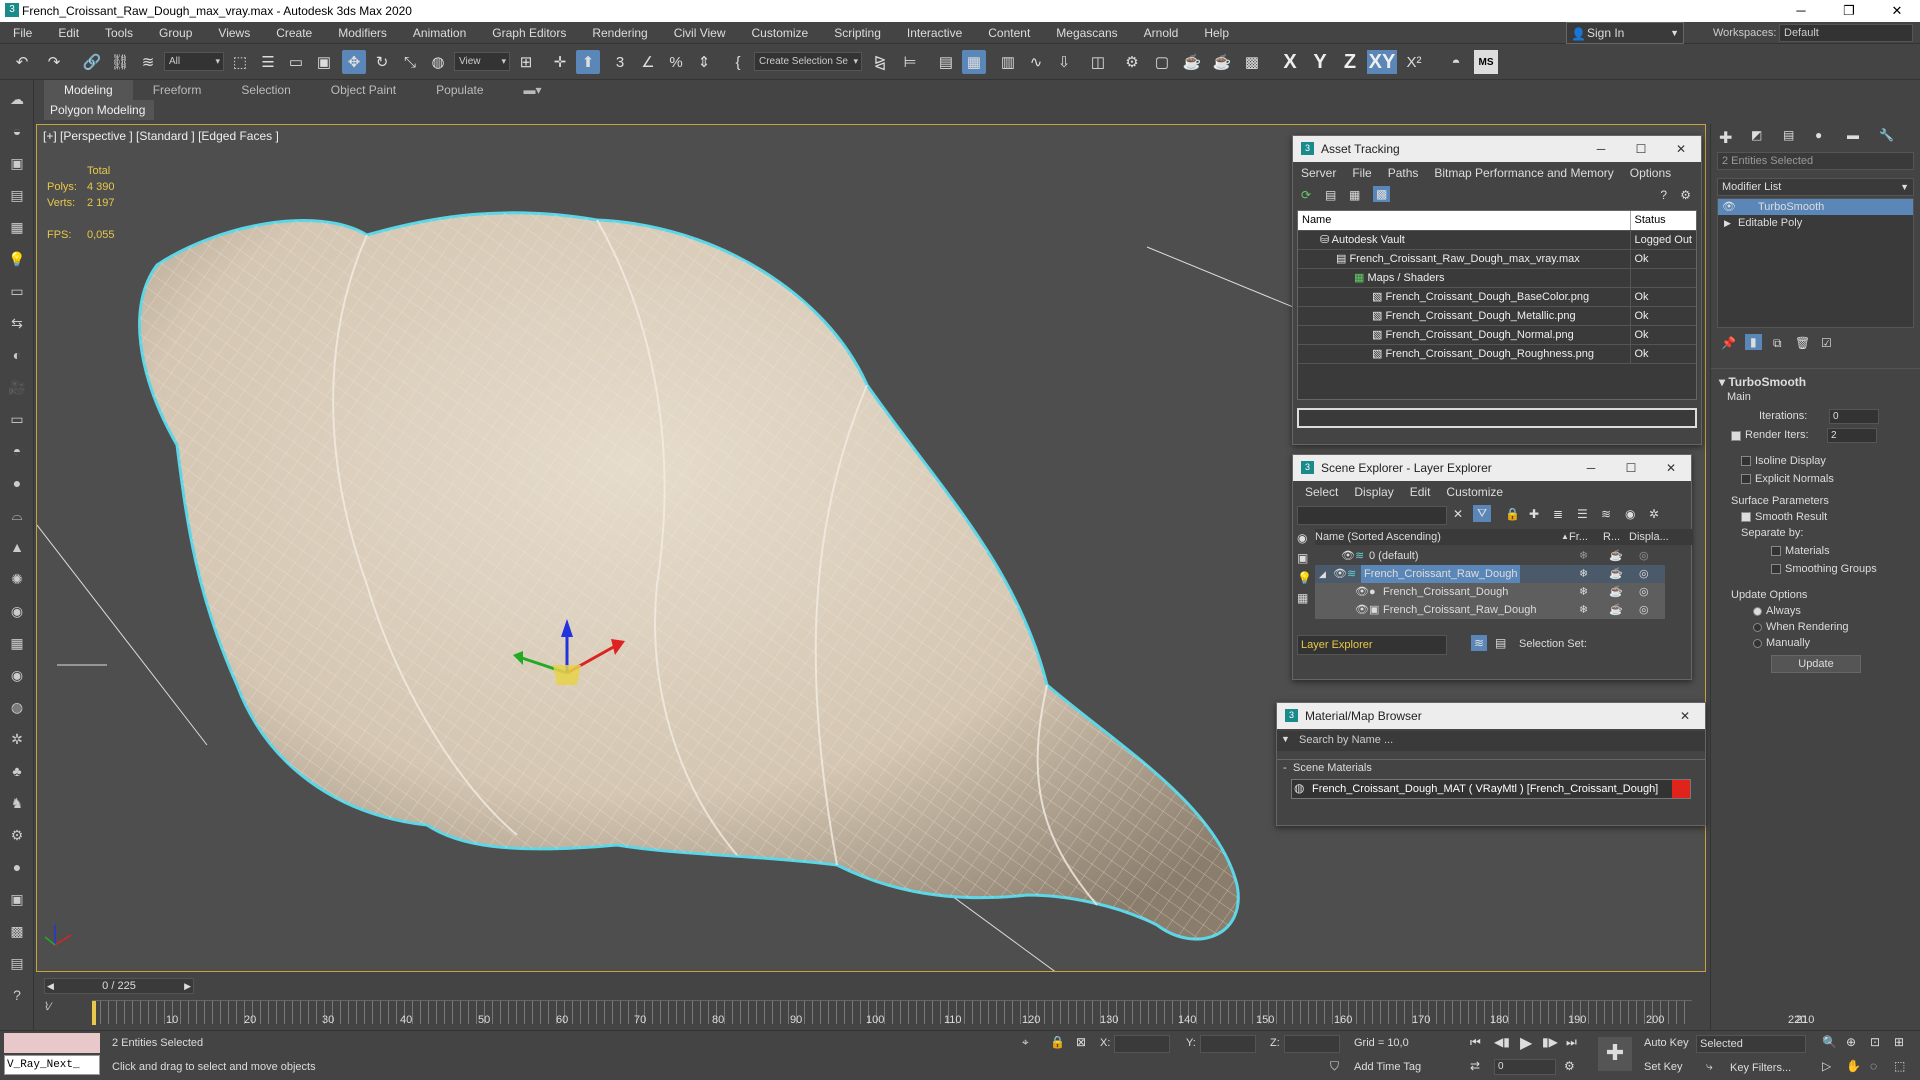  What do you see at coordinates (1403, 173) in the screenshot?
I see `menu-paths: Paths` at bounding box center [1403, 173].